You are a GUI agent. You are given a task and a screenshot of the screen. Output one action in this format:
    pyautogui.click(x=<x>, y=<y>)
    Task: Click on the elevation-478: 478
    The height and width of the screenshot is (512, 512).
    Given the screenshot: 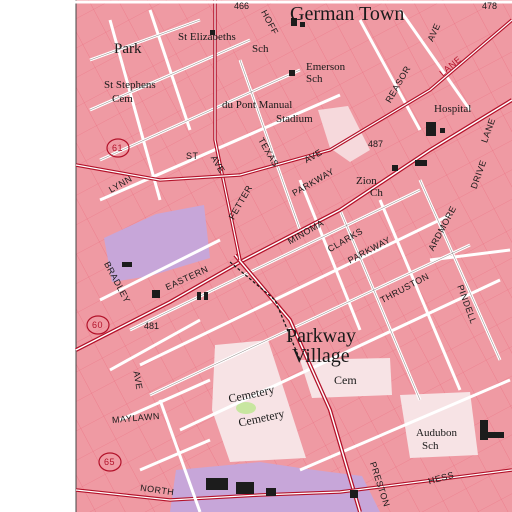 What is the action you would take?
    pyautogui.click(x=490, y=6)
    